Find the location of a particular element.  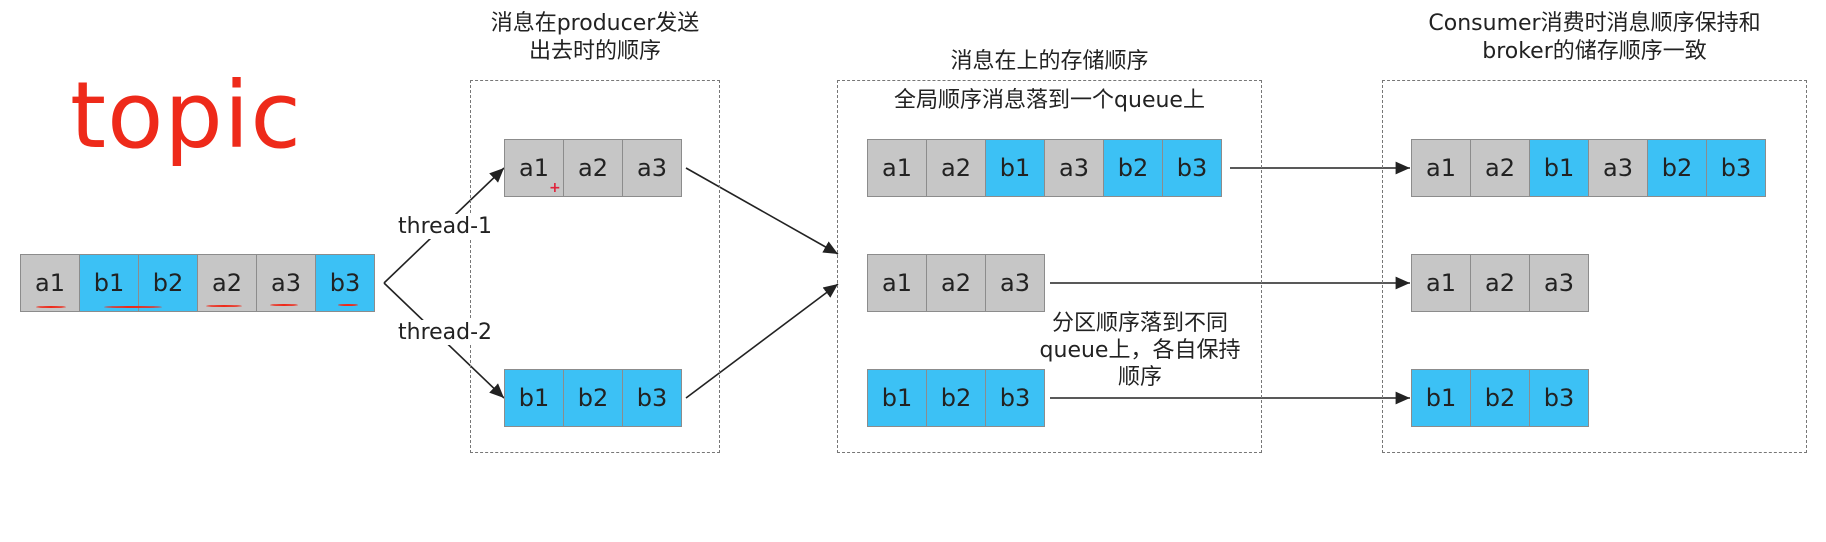

storage-caption: 消息在上的存储顺序 is located at coordinates (1049, 62).